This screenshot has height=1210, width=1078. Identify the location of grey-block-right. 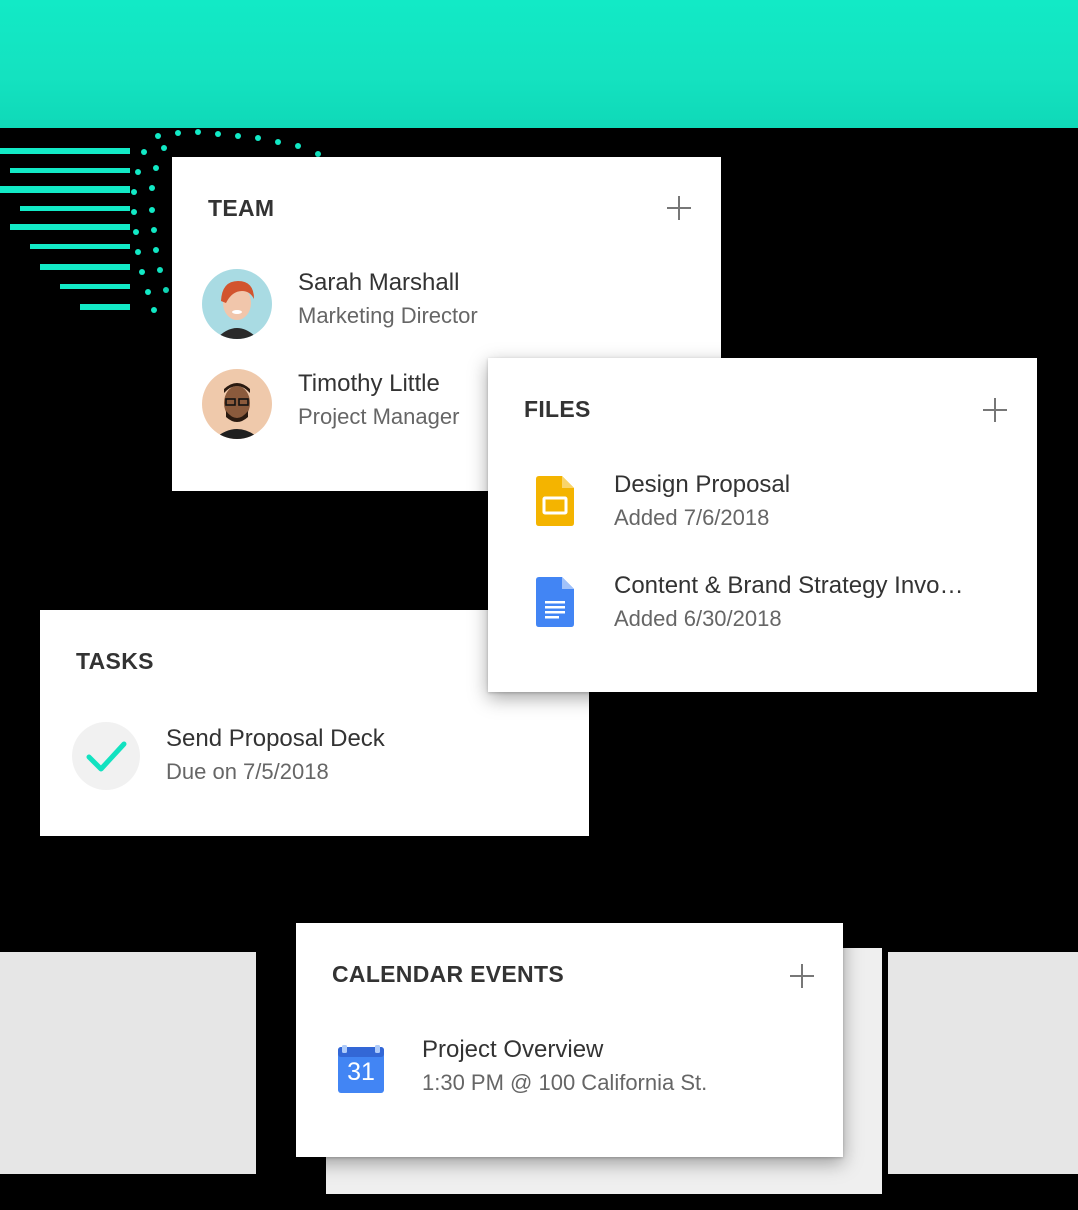
(983, 1063).